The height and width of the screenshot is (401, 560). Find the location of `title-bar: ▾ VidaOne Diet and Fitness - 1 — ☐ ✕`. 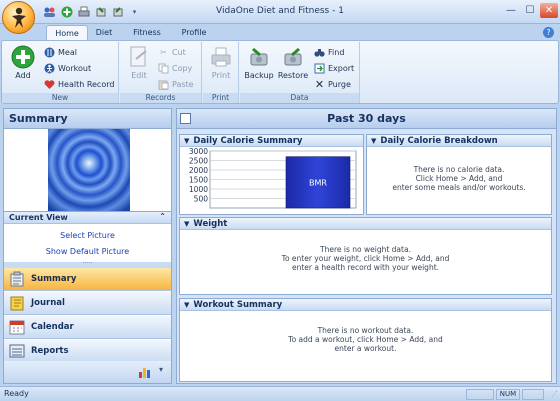

title-bar: ▾ VidaOne Diet and Fitness - 1 — ☐ ✕ is located at coordinates (280, 17).